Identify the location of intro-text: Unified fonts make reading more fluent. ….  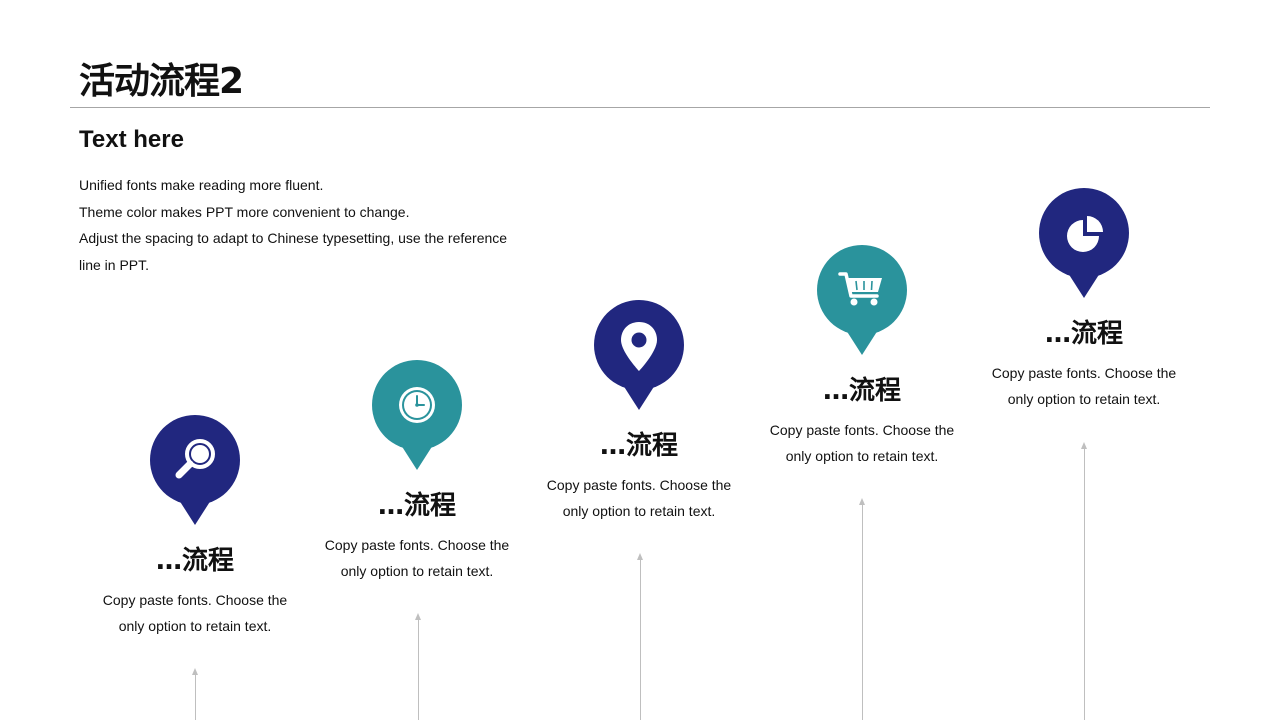
(304, 225).